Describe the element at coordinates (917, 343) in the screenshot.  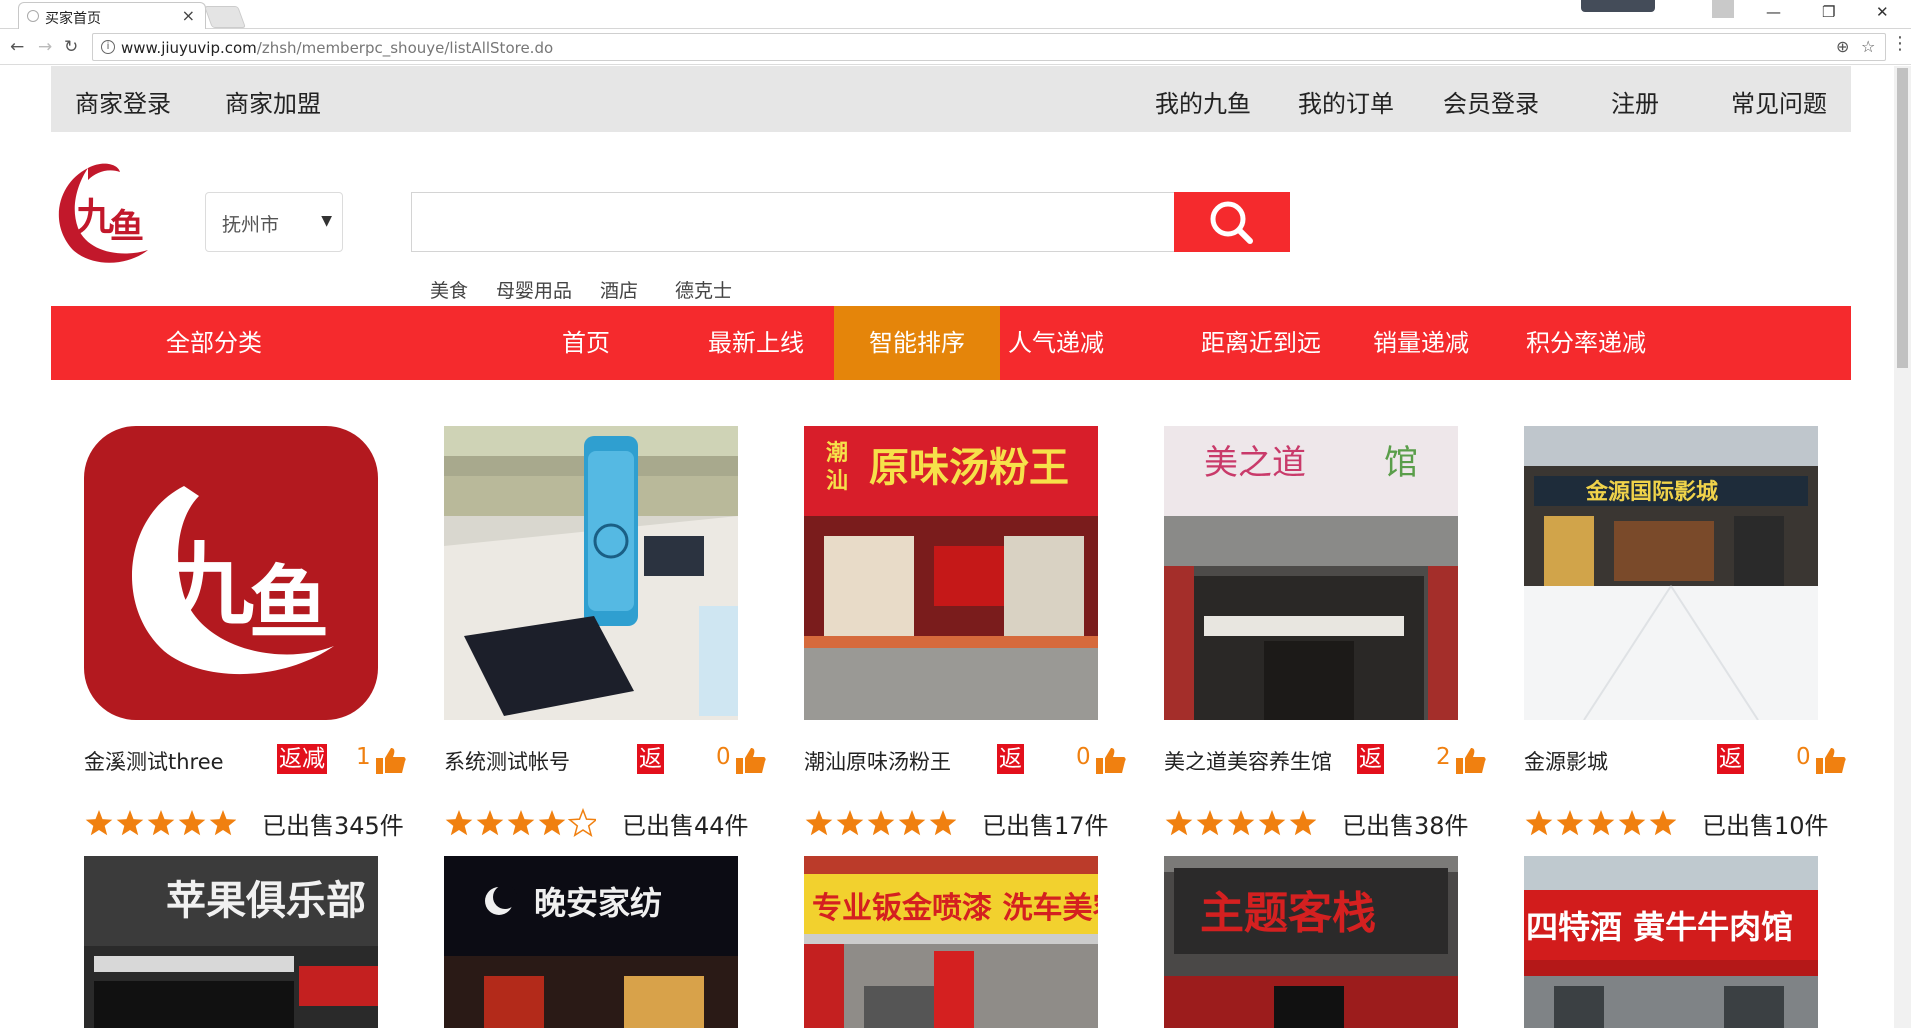
I see `tab-smart-sort: 智能排序` at that location.